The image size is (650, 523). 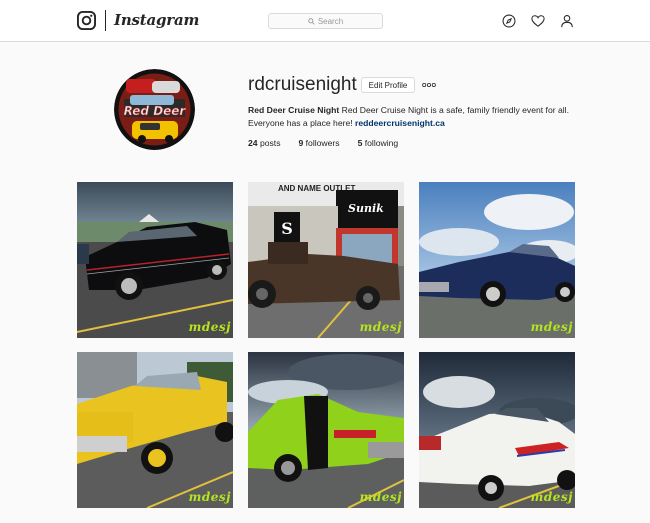 I want to click on ellipsis-icon, so click(x=429, y=85).